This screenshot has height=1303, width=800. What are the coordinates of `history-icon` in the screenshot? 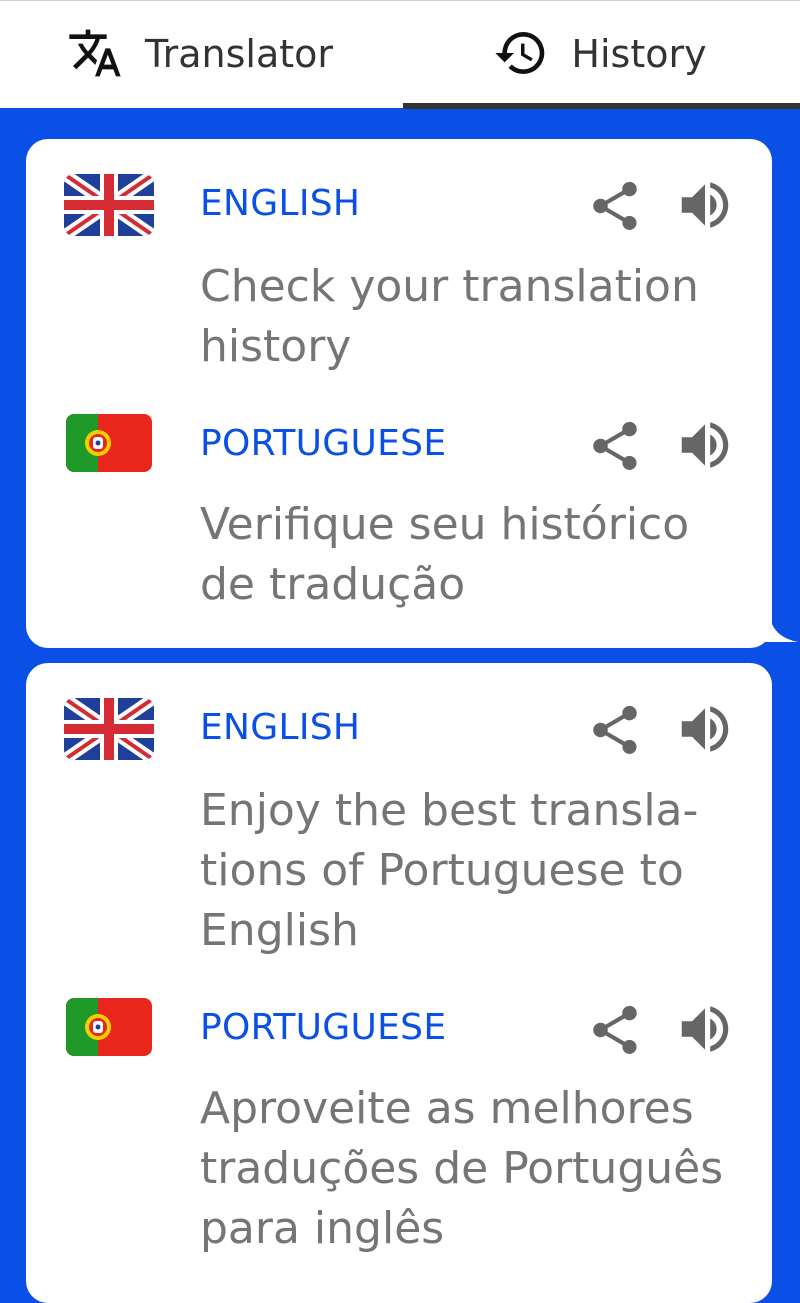 It's located at (520, 53).